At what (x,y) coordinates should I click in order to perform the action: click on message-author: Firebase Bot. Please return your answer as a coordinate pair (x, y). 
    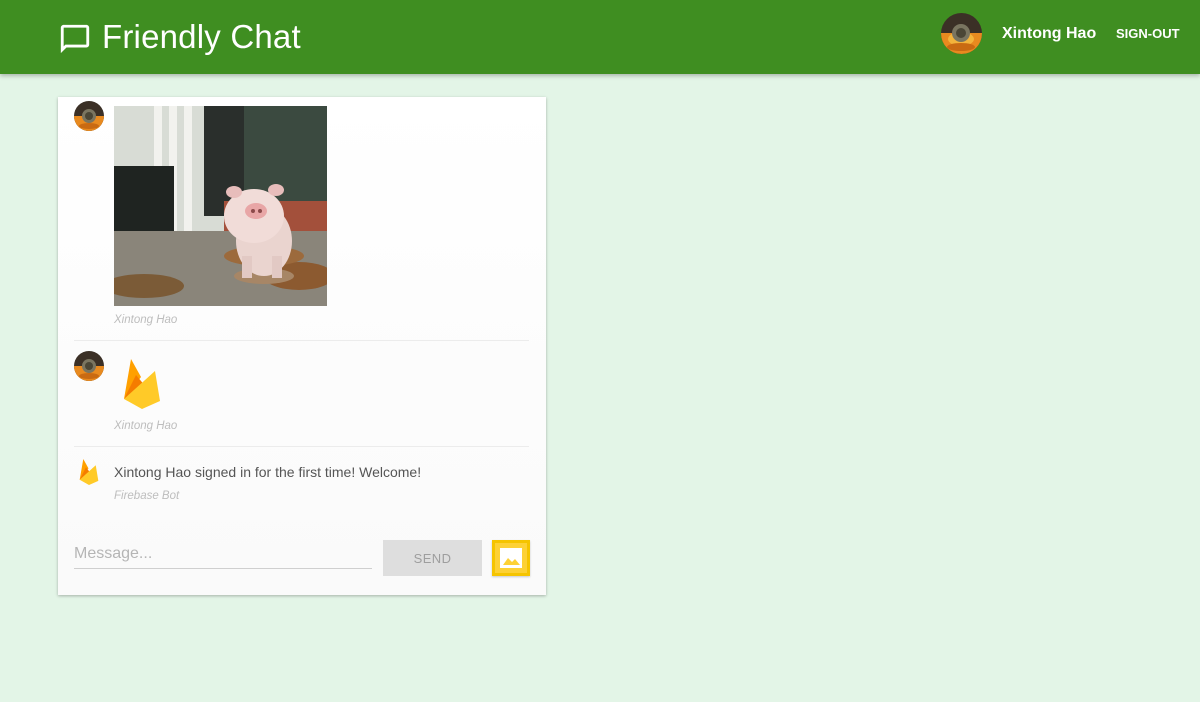
    Looking at the image, I should click on (147, 496).